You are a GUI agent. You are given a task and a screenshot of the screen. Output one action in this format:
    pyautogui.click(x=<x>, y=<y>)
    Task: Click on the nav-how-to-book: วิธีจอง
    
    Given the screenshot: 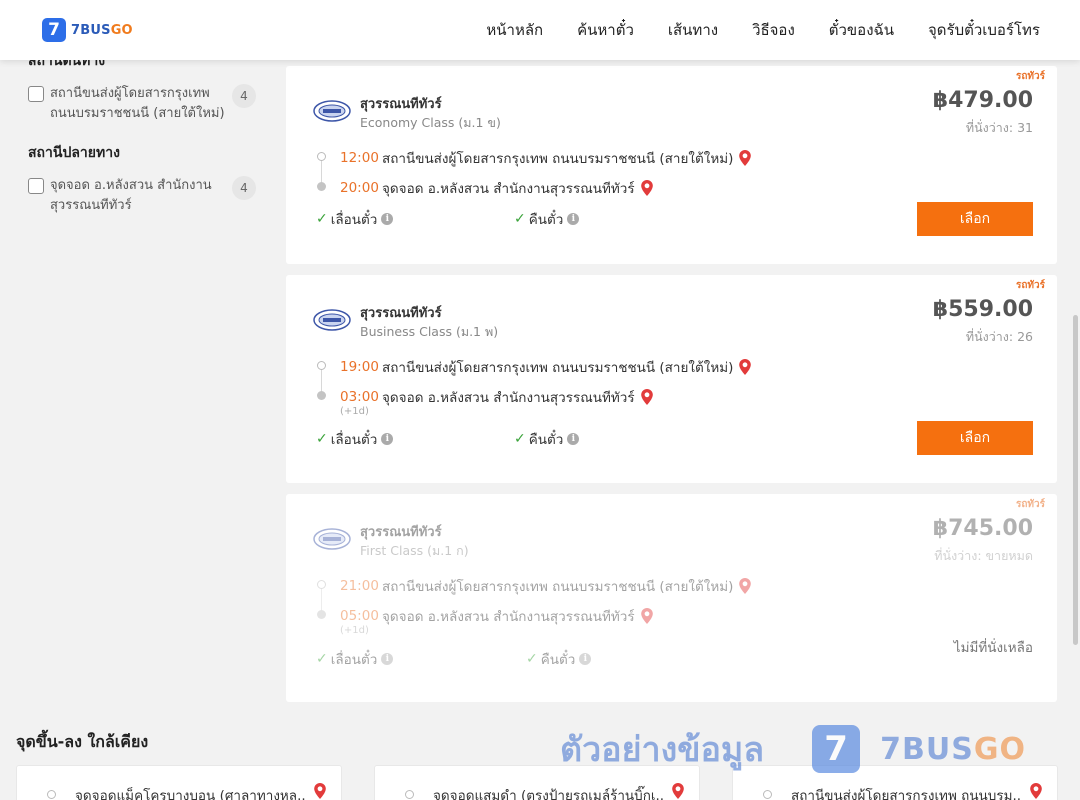 What is the action you would take?
    pyautogui.click(x=773, y=30)
    